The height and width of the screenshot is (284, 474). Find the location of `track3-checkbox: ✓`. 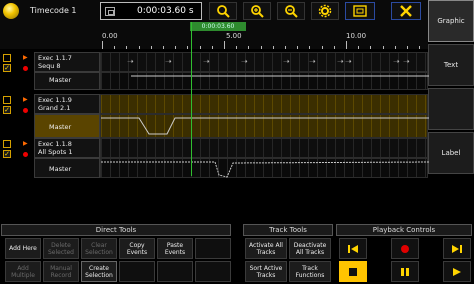

track3-checkbox: ✓ is located at coordinates (7, 154).